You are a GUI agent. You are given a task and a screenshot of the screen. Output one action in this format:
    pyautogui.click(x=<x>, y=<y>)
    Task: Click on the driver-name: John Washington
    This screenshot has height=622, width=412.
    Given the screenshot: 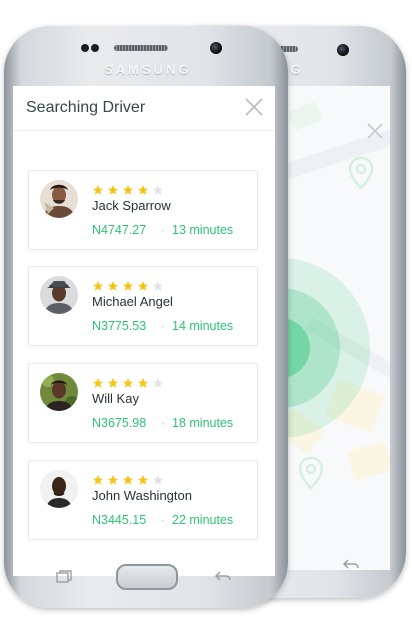 What is the action you would take?
    pyautogui.click(x=142, y=495)
    